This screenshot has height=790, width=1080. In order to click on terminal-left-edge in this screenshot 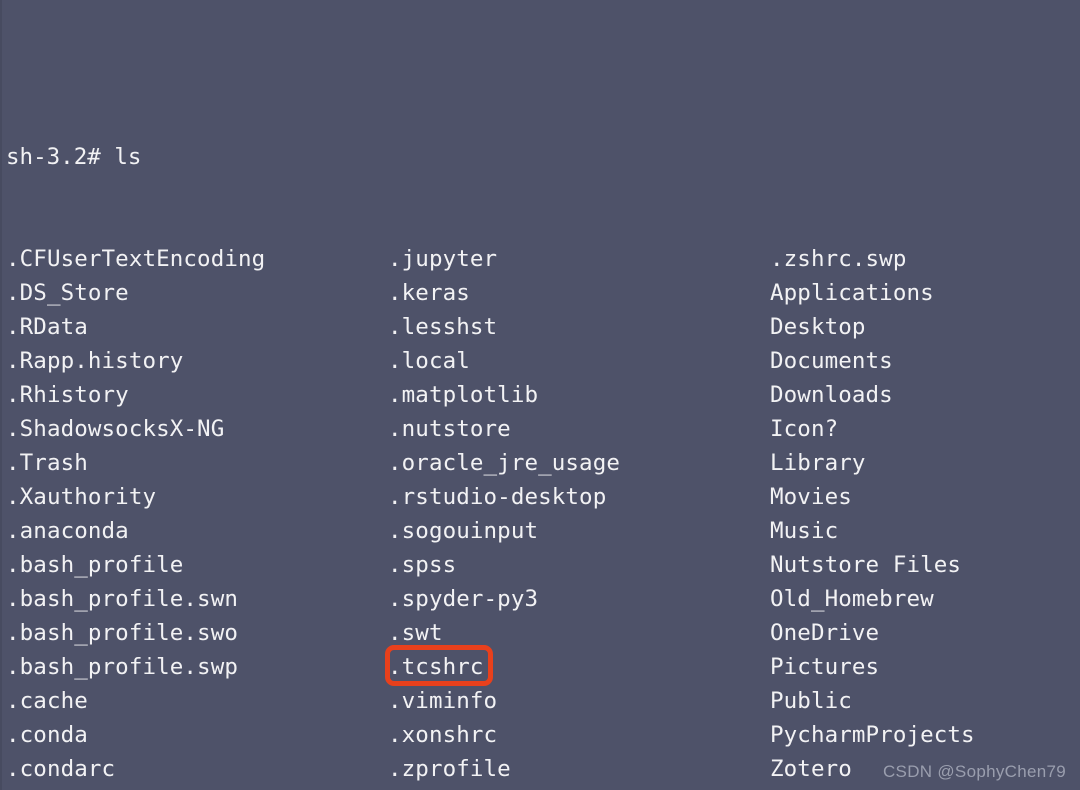, I will do `click(1, 395)`.